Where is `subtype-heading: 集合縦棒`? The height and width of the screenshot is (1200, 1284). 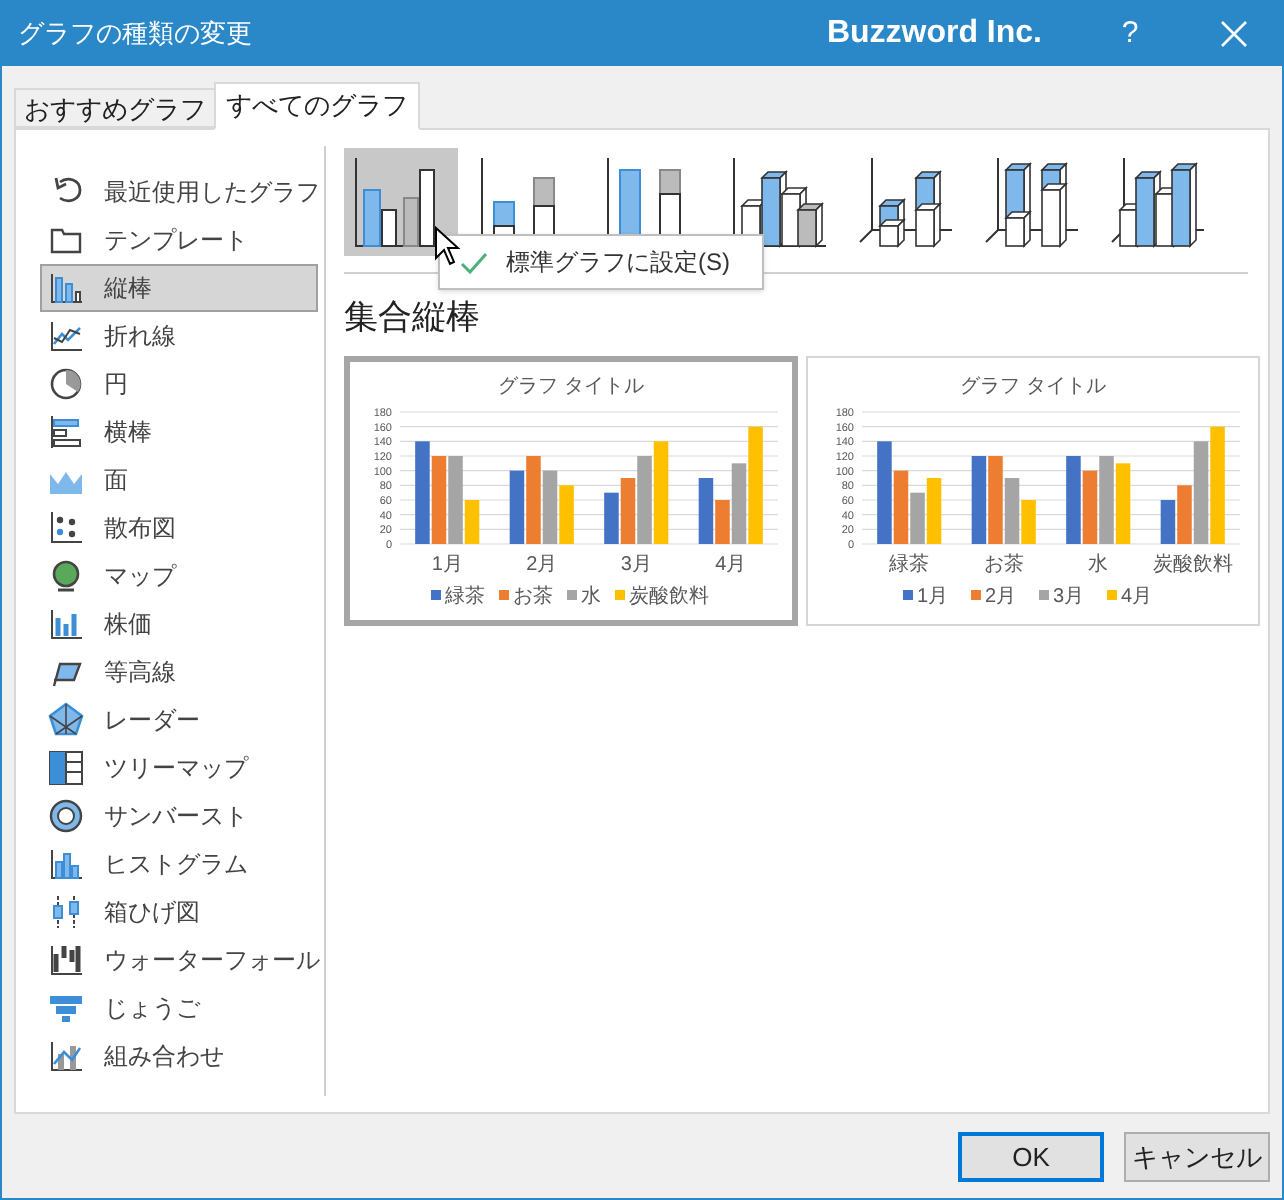
subtype-heading: 集合縦棒 is located at coordinates (413, 318).